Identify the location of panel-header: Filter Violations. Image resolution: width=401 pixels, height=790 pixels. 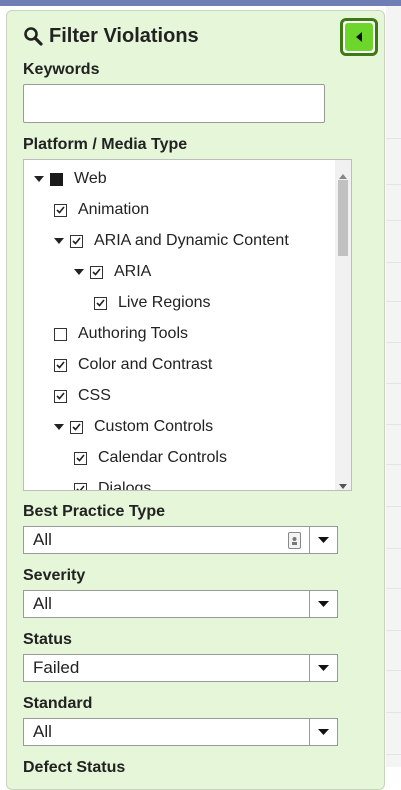
(111, 36).